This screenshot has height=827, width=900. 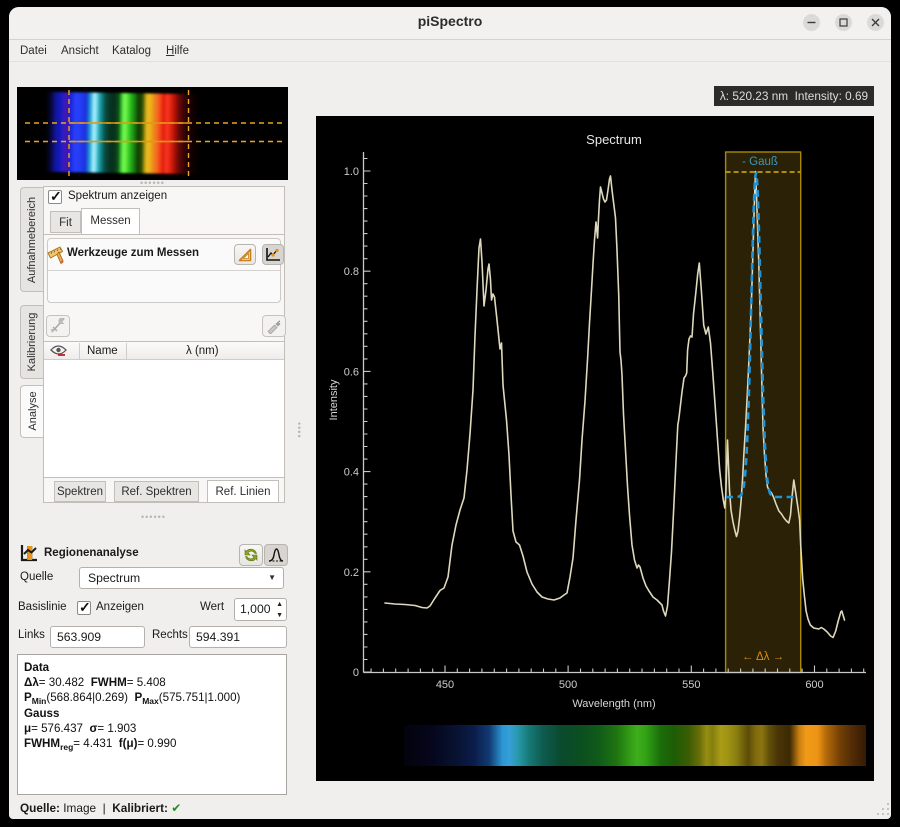 I want to click on svg-text: 600, so click(x=814, y=685).